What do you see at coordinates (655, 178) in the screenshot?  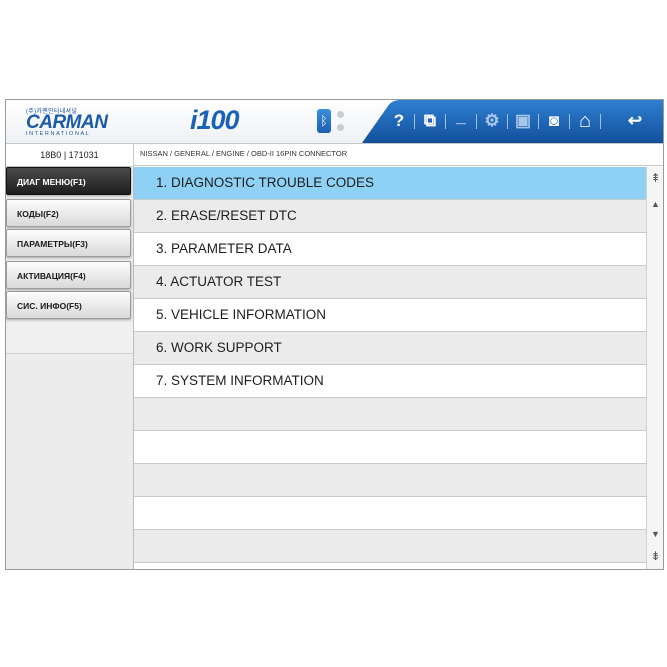 I see `scroll-top-icon: ⇞` at bounding box center [655, 178].